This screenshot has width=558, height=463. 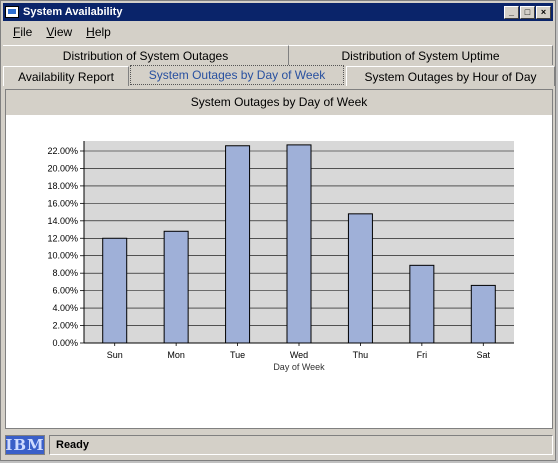 I want to click on y-tick-label: 4.00%, so click(x=65, y=308).